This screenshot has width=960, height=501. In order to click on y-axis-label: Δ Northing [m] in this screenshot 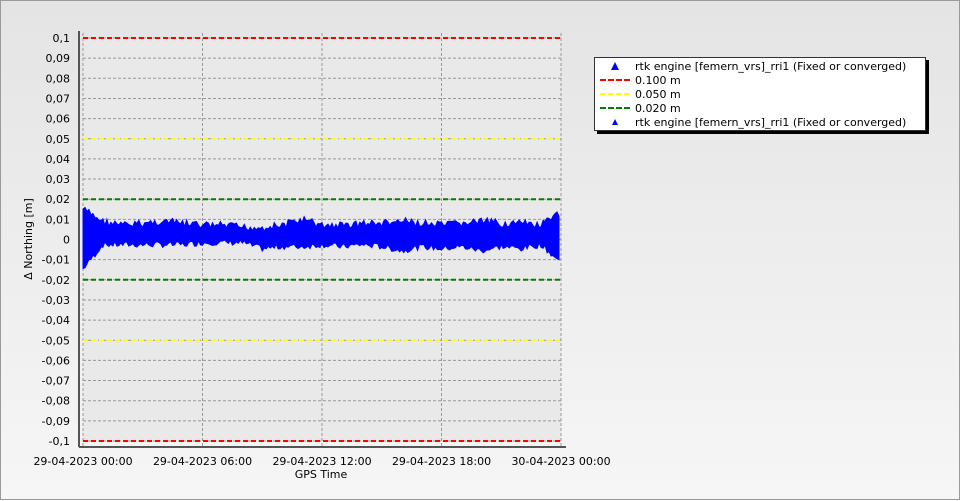, I will do `click(28, 239)`.